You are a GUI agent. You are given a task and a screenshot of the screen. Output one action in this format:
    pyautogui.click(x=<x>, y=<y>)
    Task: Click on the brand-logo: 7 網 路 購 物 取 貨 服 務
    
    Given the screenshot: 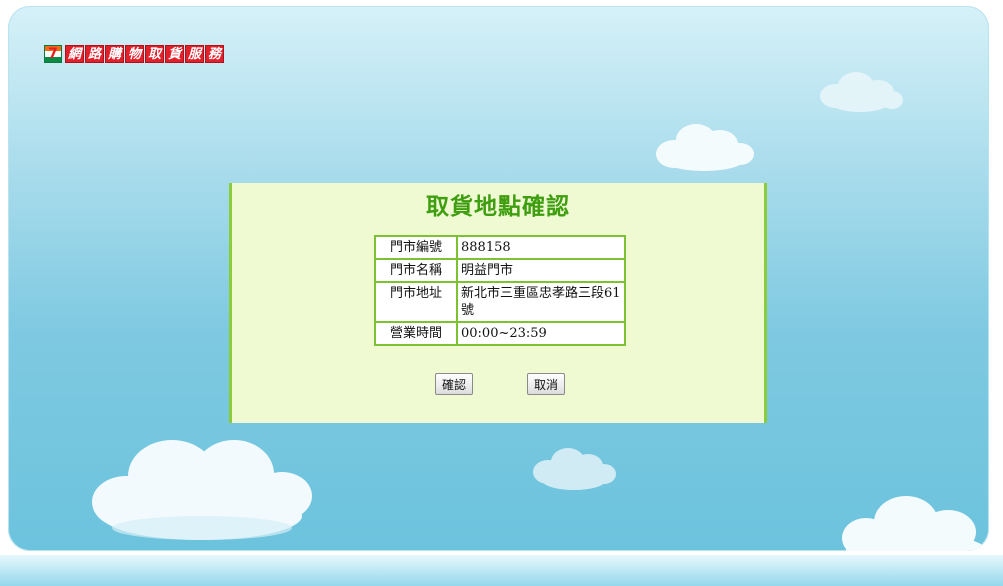 What is the action you would take?
    pyautogui.click(x=134, y=54)
    